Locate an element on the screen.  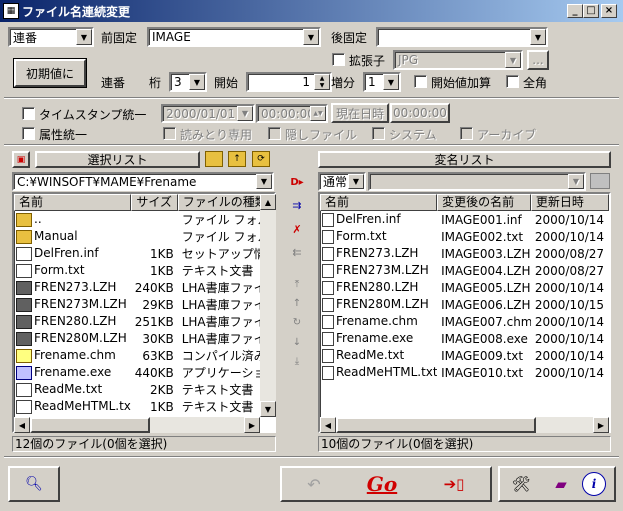
table-row: ReadMe.txt 2KB テキスト文書 is located at coordinates (144, 389).